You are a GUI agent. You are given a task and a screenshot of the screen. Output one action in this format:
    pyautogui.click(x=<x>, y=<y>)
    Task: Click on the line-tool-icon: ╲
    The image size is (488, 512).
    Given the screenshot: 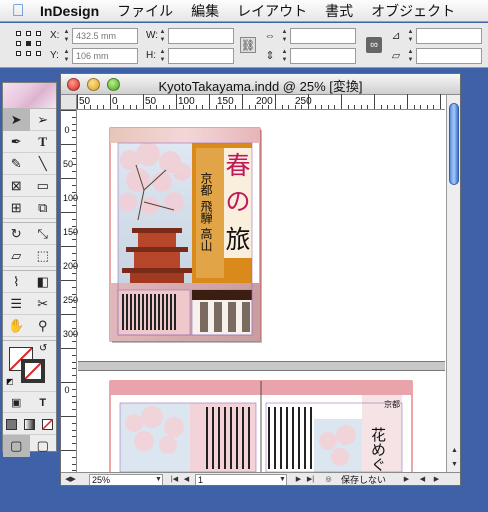 What is the action you would take?
    pyautogui.click(x=43, y=164)
    